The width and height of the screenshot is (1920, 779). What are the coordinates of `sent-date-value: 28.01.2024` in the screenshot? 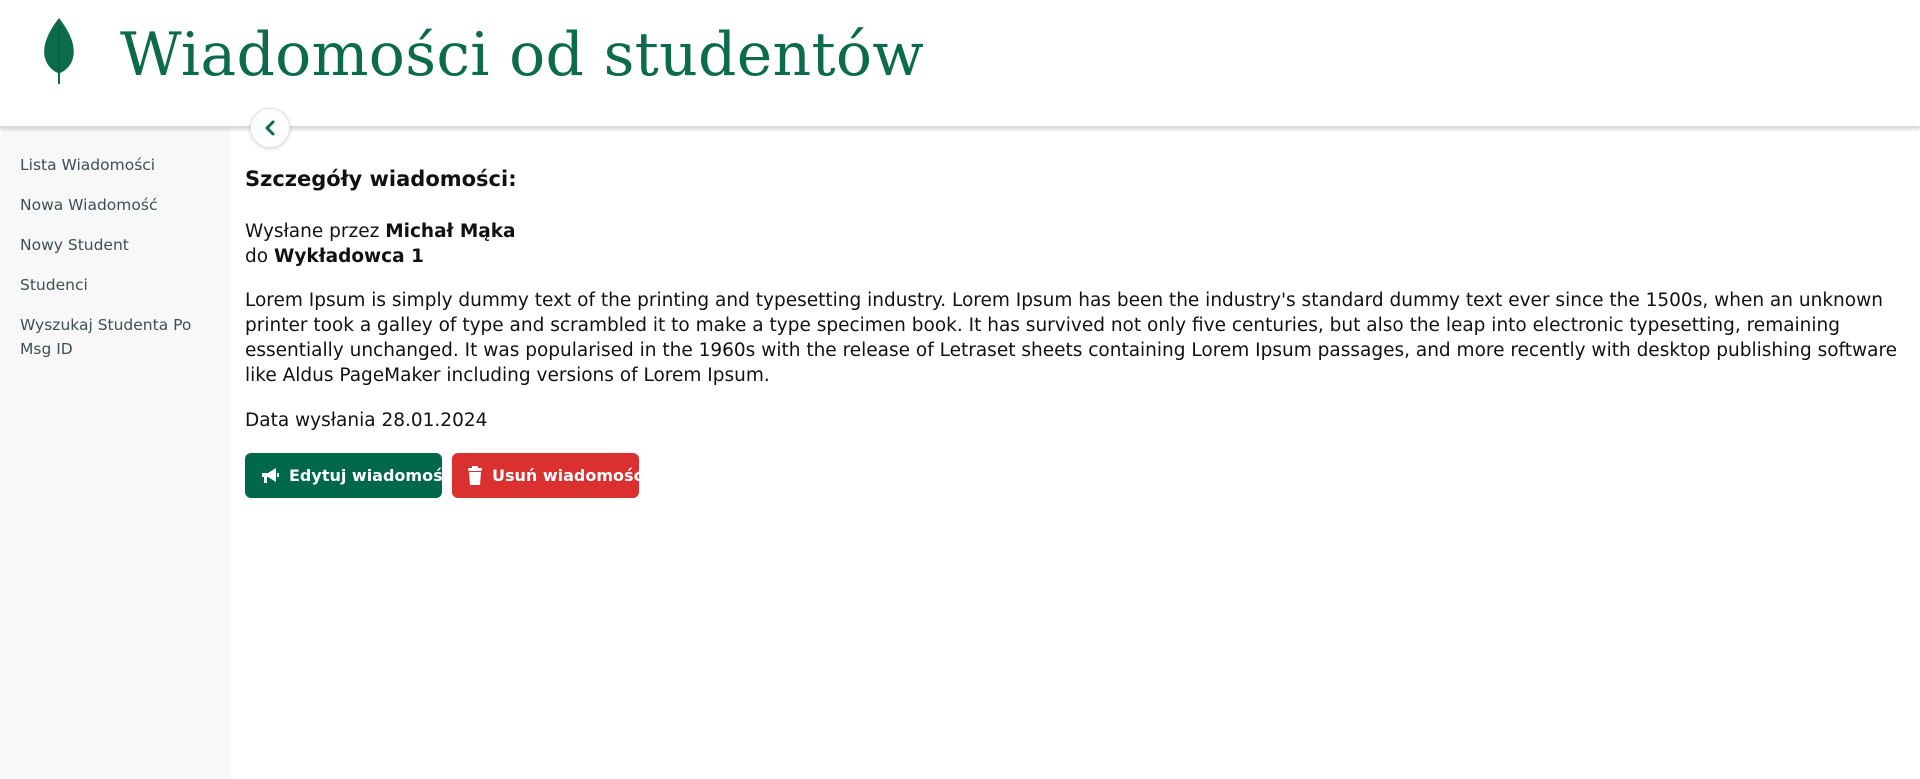 It's located at (434, 420).